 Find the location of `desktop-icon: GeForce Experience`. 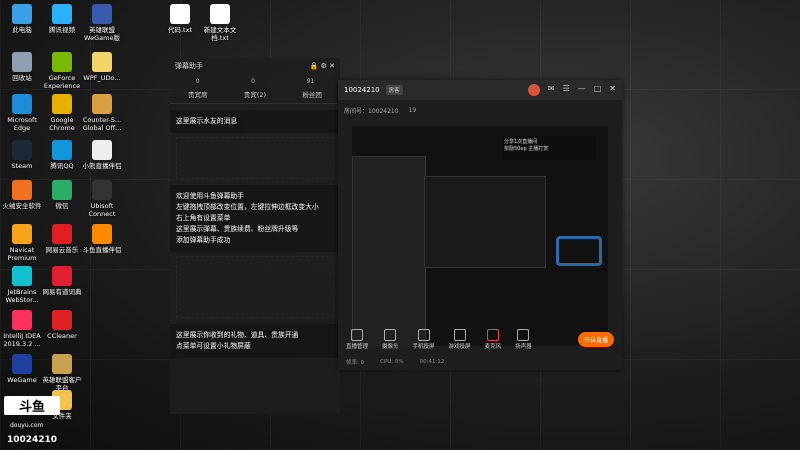

desktop-icon: GeForce Experience is located at coordinates (62, 71).